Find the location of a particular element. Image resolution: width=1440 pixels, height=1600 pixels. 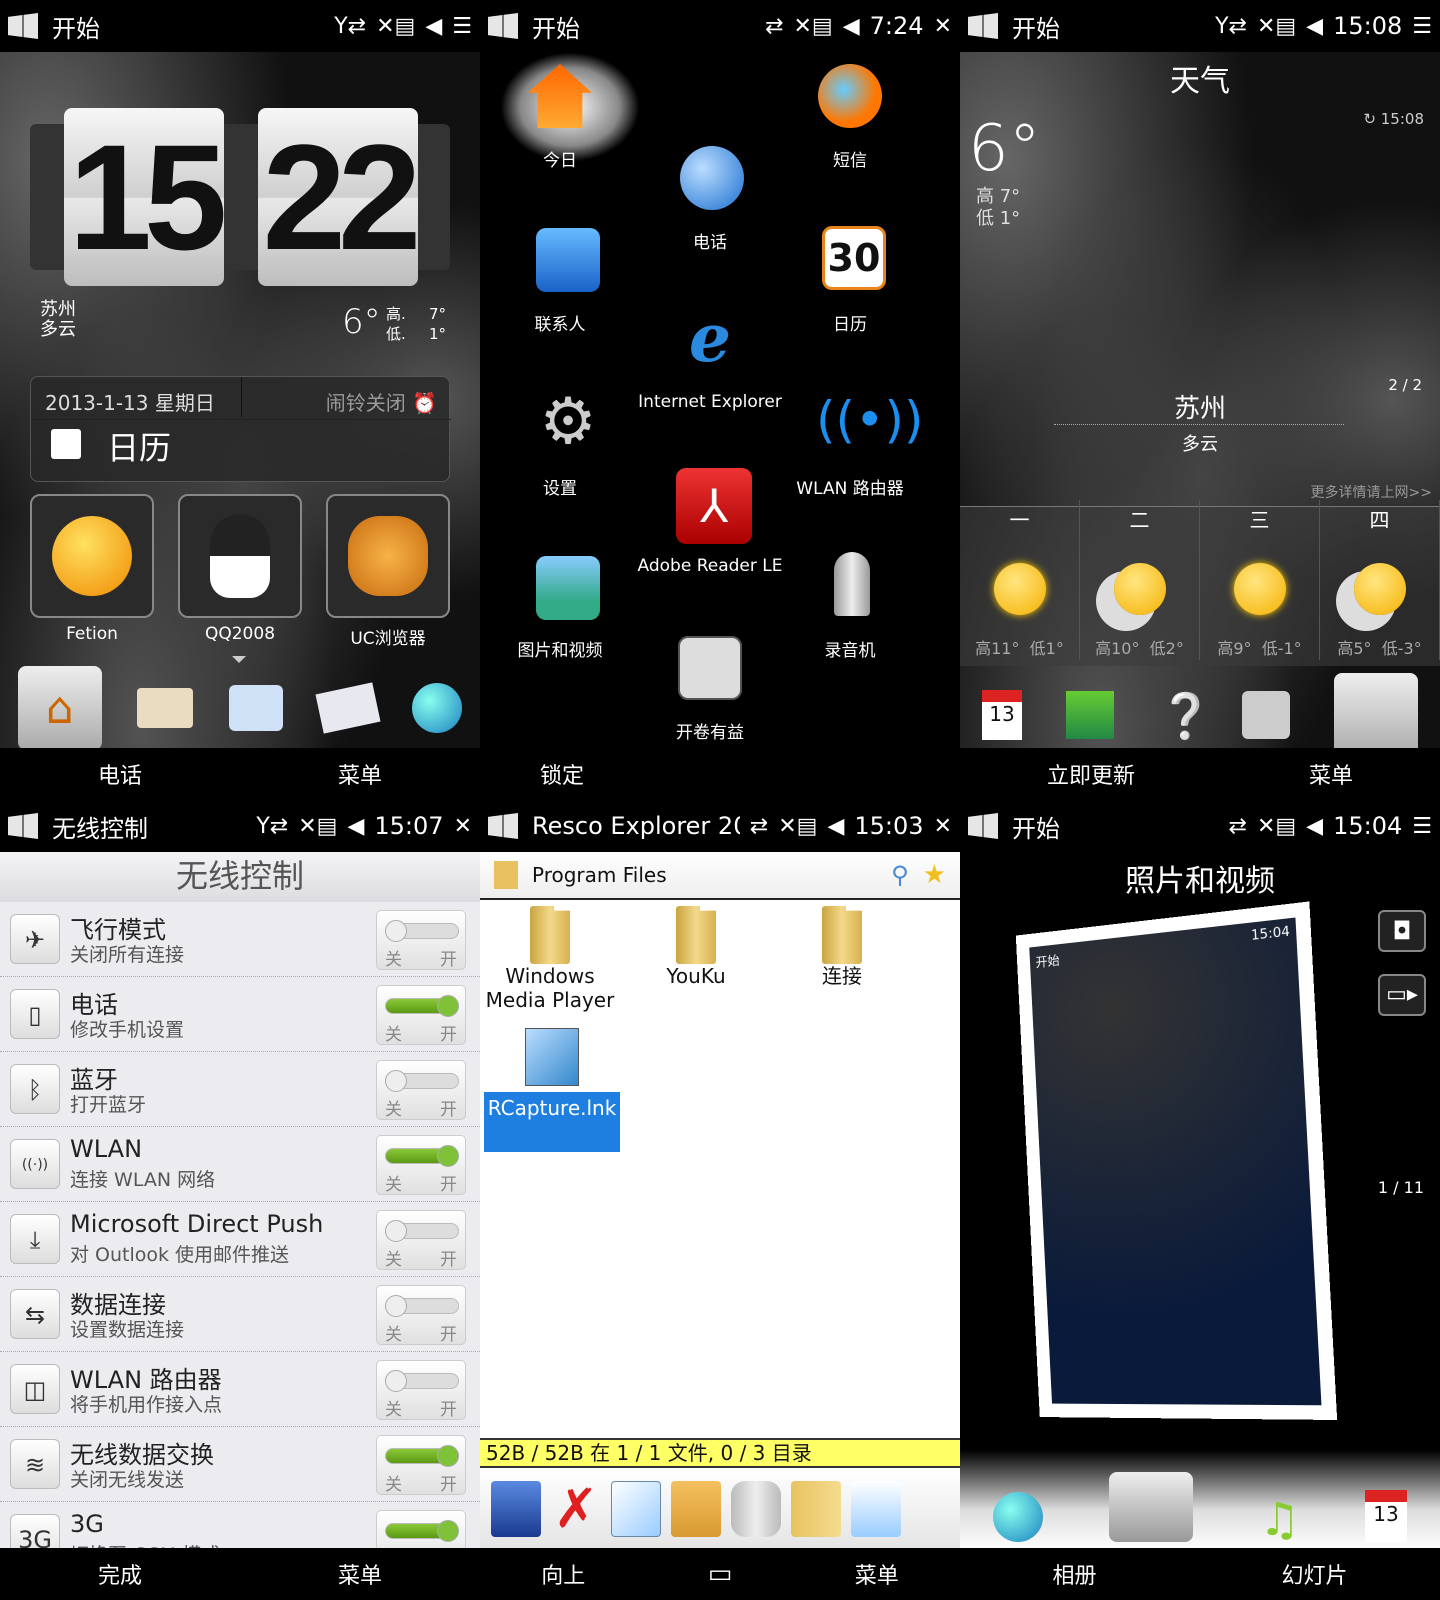

keyboard-icon: ▭ is located at coordinates (720, 1574).